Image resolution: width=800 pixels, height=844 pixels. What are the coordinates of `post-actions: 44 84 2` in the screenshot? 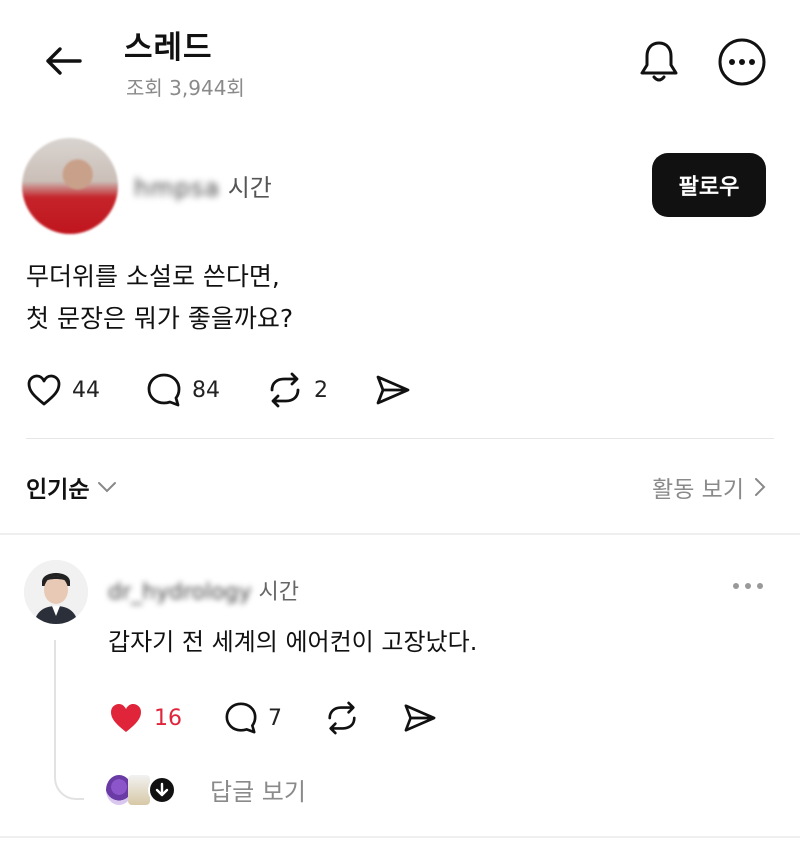 It's located at (242, 390).